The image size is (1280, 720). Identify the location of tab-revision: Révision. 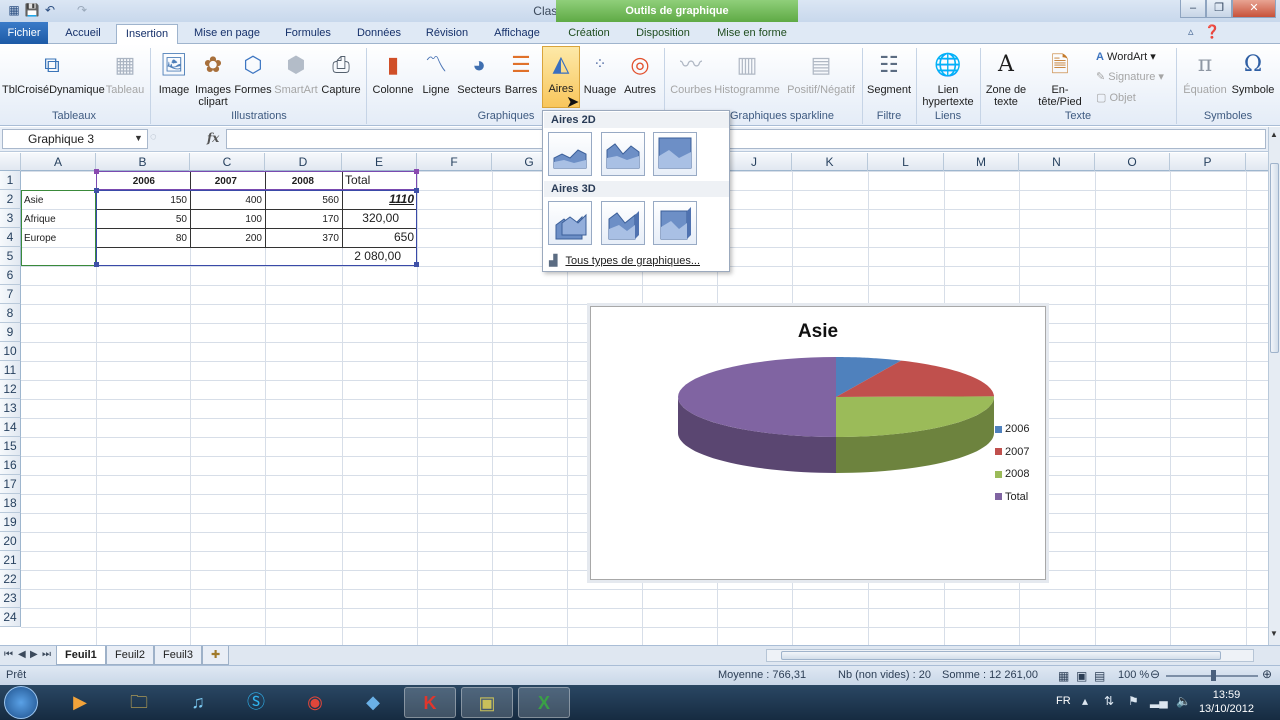
(447, 34).